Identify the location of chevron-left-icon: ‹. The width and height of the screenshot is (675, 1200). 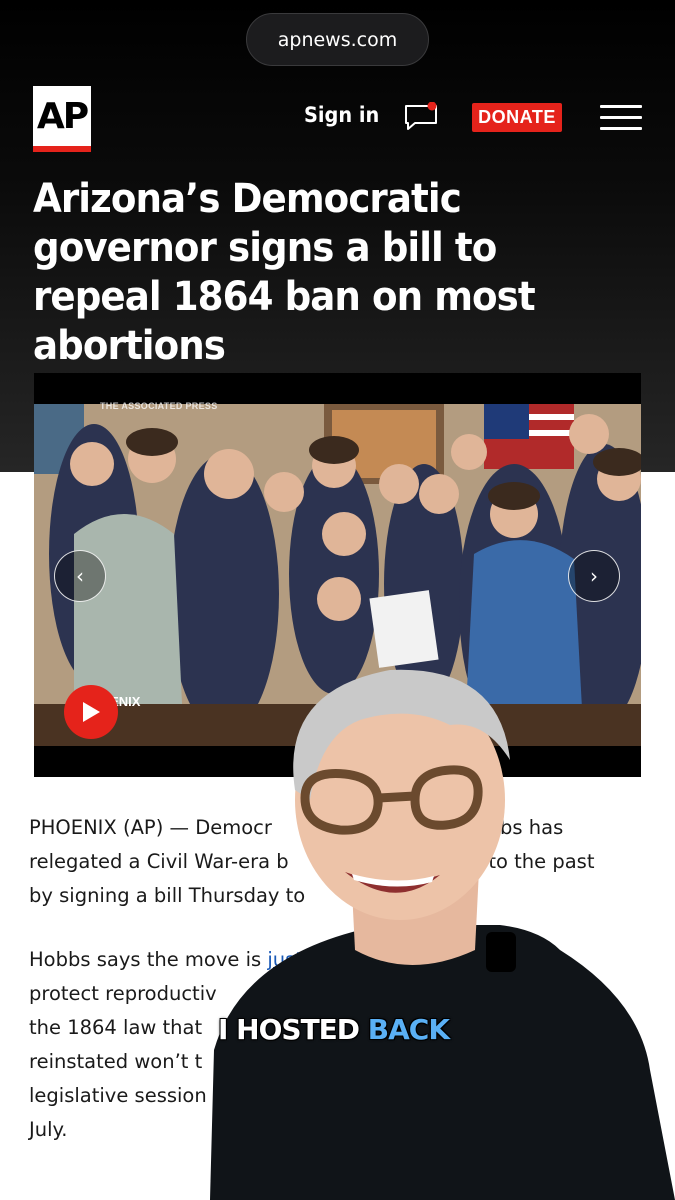
(80, 576).